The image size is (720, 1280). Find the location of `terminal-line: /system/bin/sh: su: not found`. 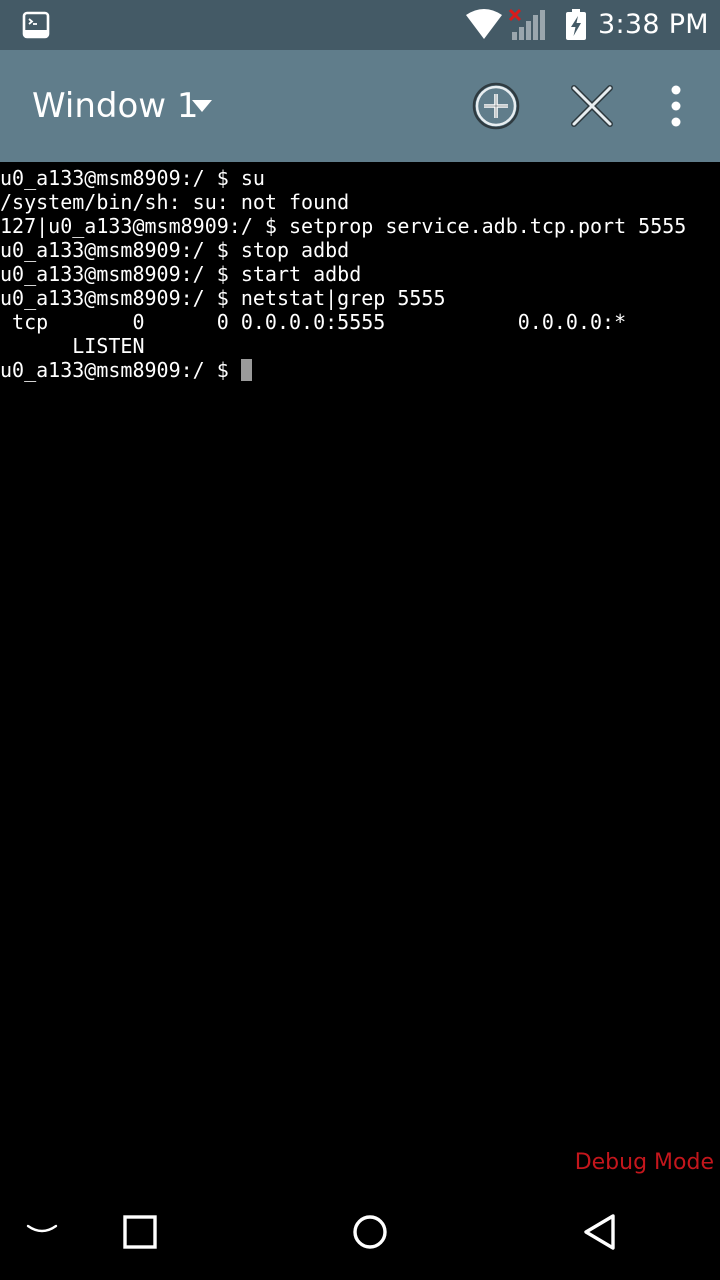

terminal-line: /system/bin/sh: su: not found is located at coordinates (175, 202).